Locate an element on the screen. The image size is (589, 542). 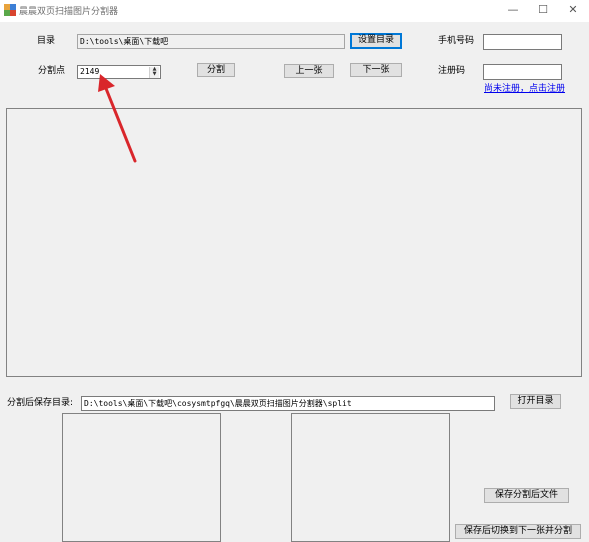
phone-label: 手机号码 is located at coordinates (456, 41).